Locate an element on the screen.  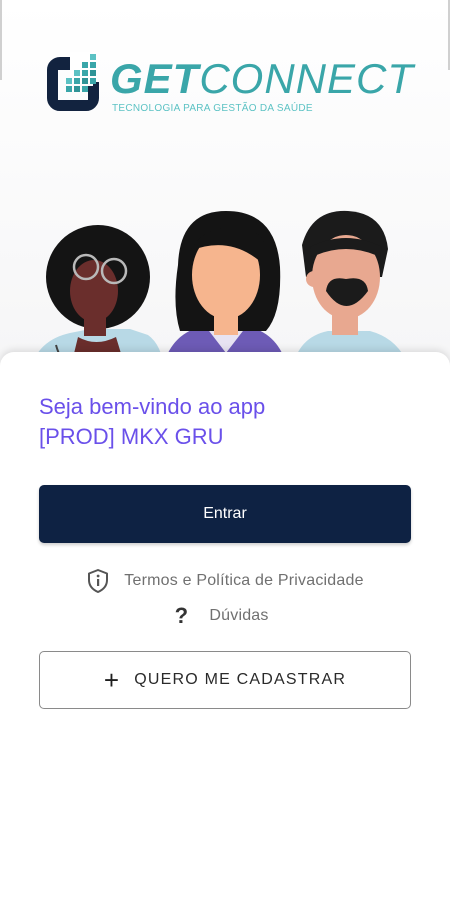
faq-link: ? Dúvidas is located at coordinates (225, 616).